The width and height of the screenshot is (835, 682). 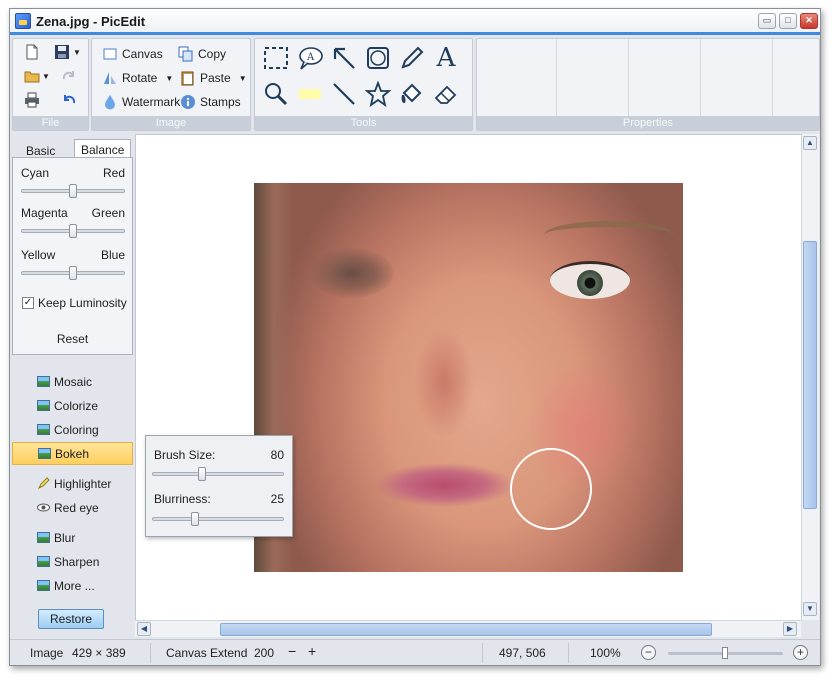 What do you see at coordinates (810, 143) in the screenshot?
I see `scroll-up-arrow-icon: ▲` at bounding box center [810, 143].